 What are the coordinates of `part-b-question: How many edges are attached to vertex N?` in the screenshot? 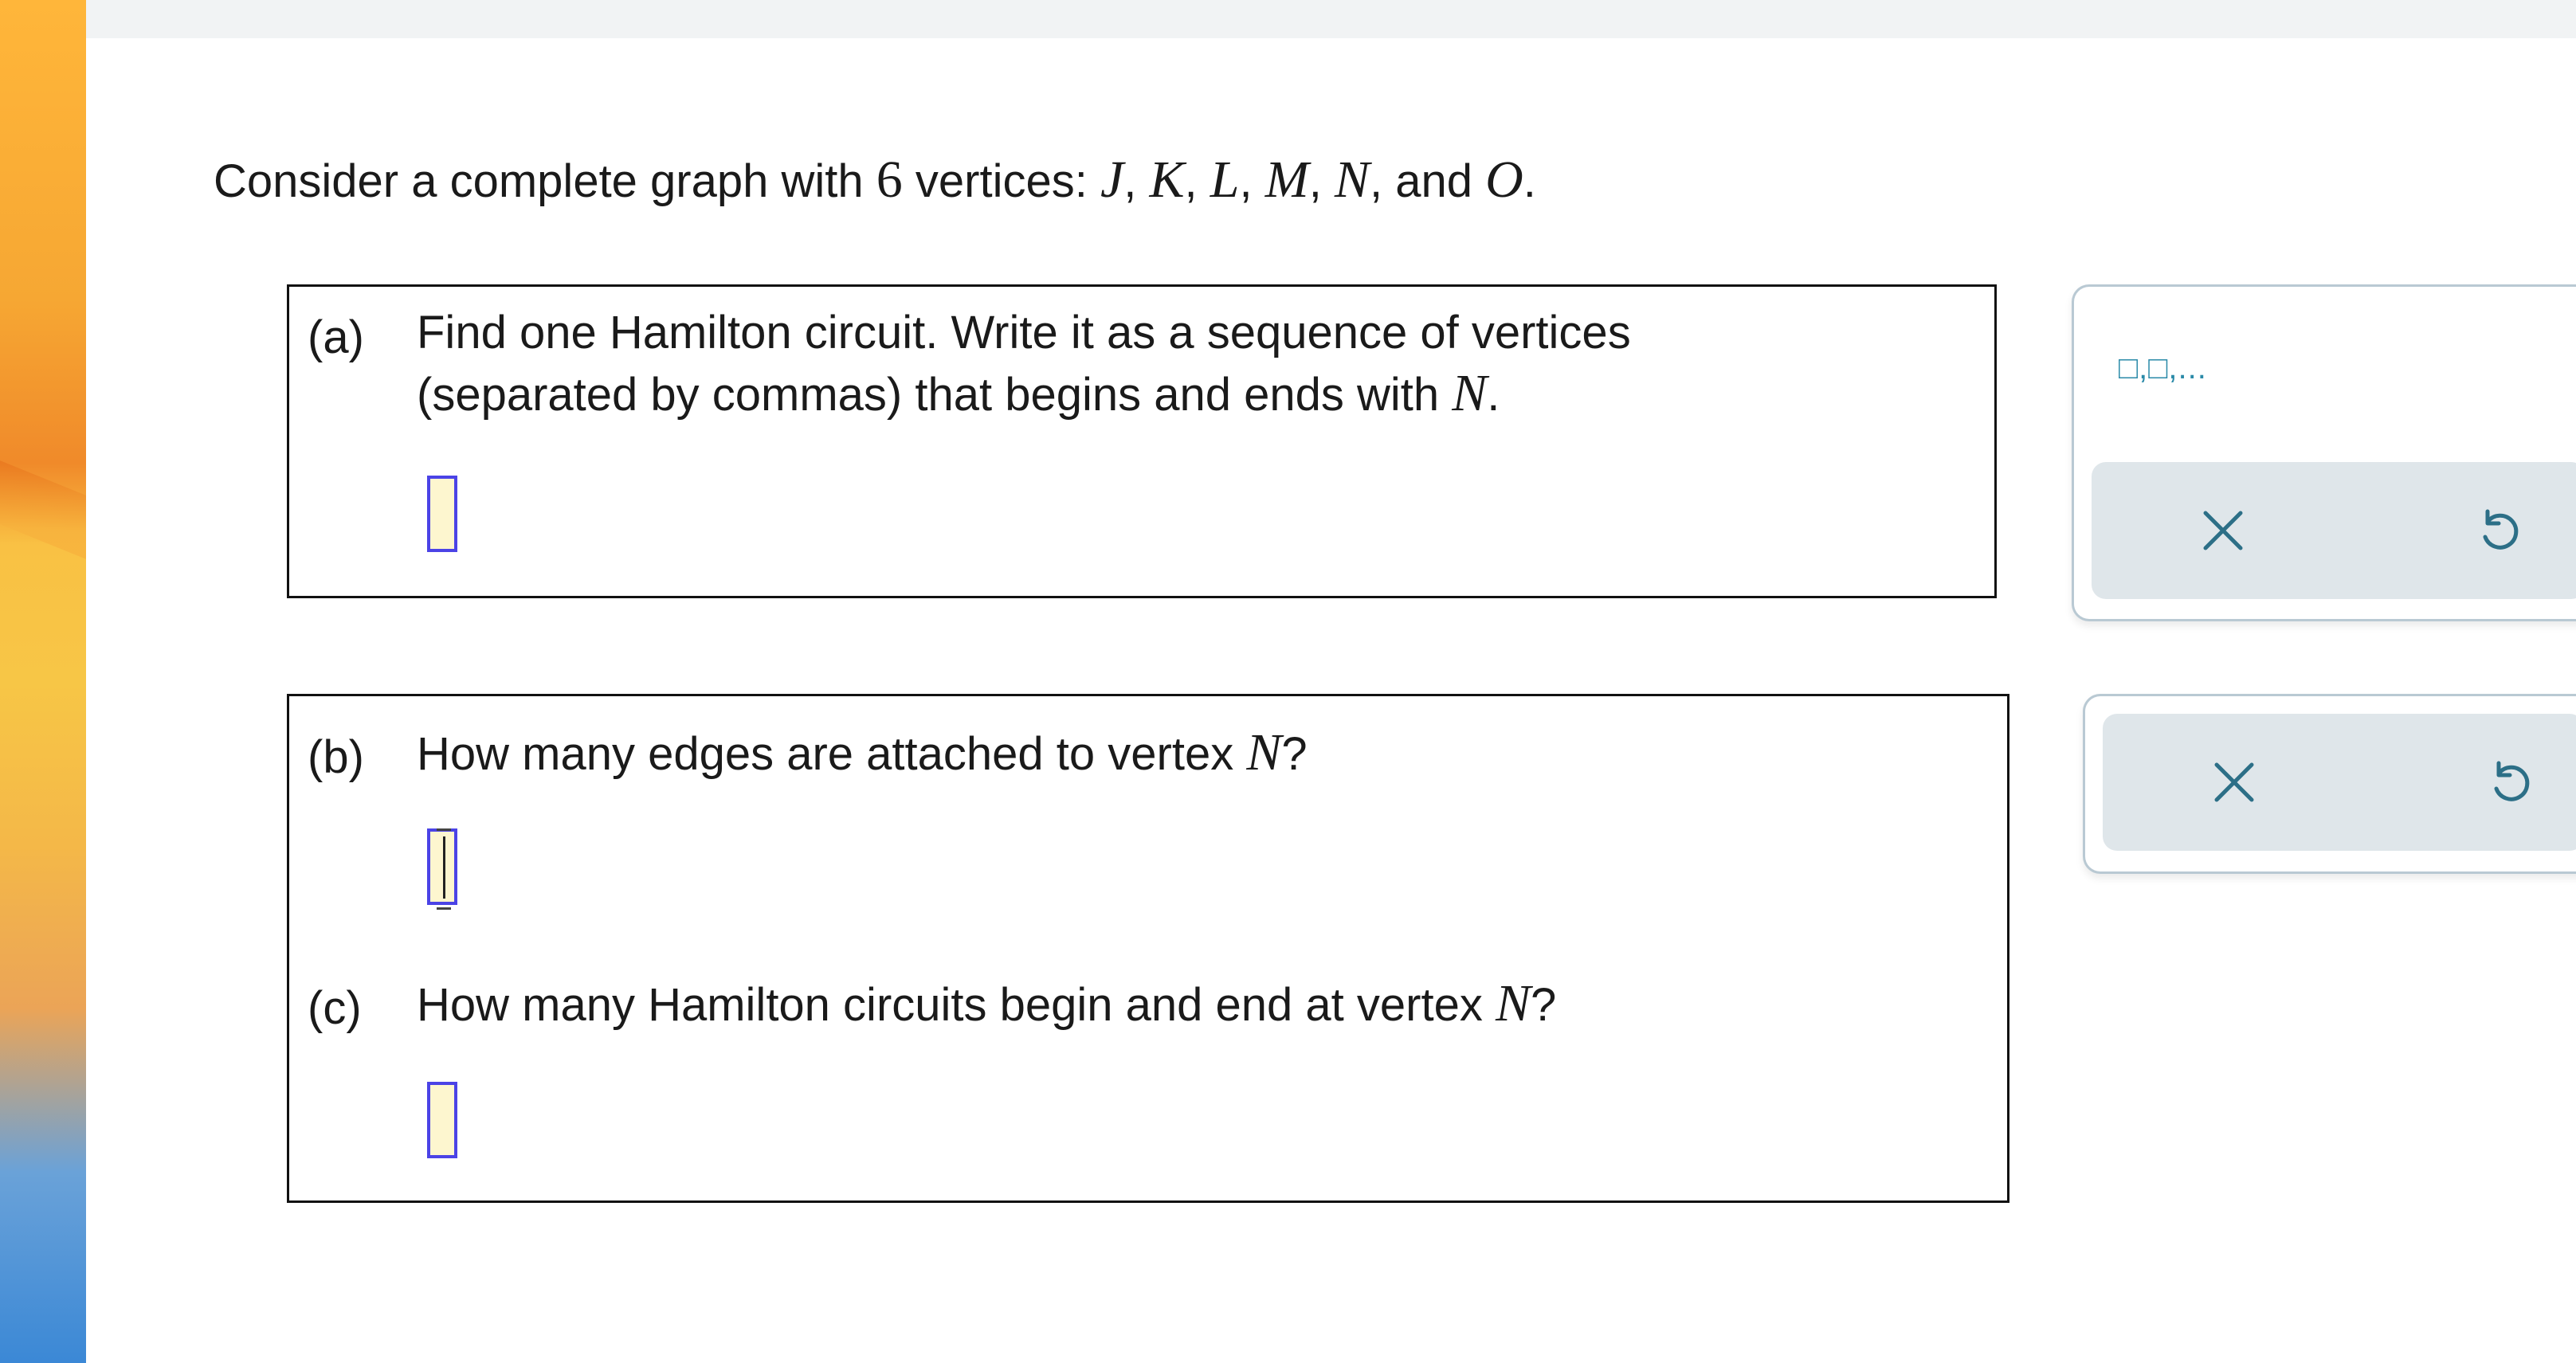 It's located at (863, 752).